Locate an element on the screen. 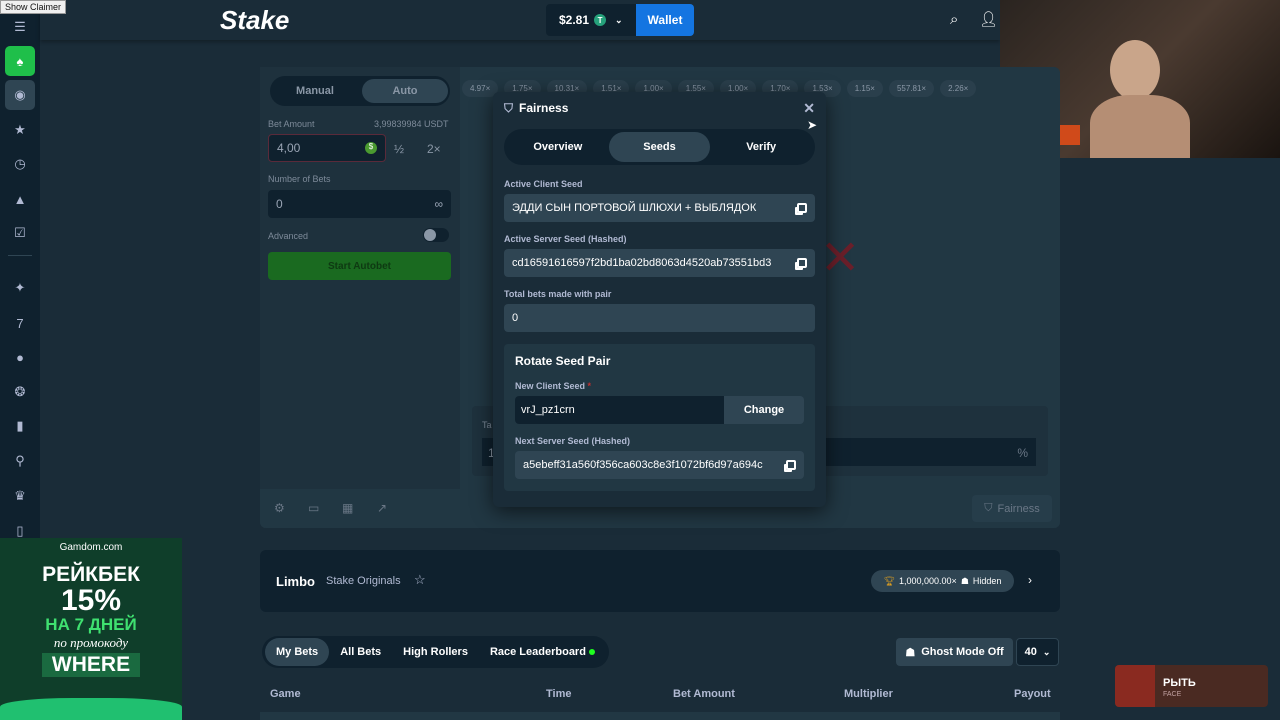 This screenshot has height=720, width=1280. percent-suffix: % is located at coordinates (1022, 453).